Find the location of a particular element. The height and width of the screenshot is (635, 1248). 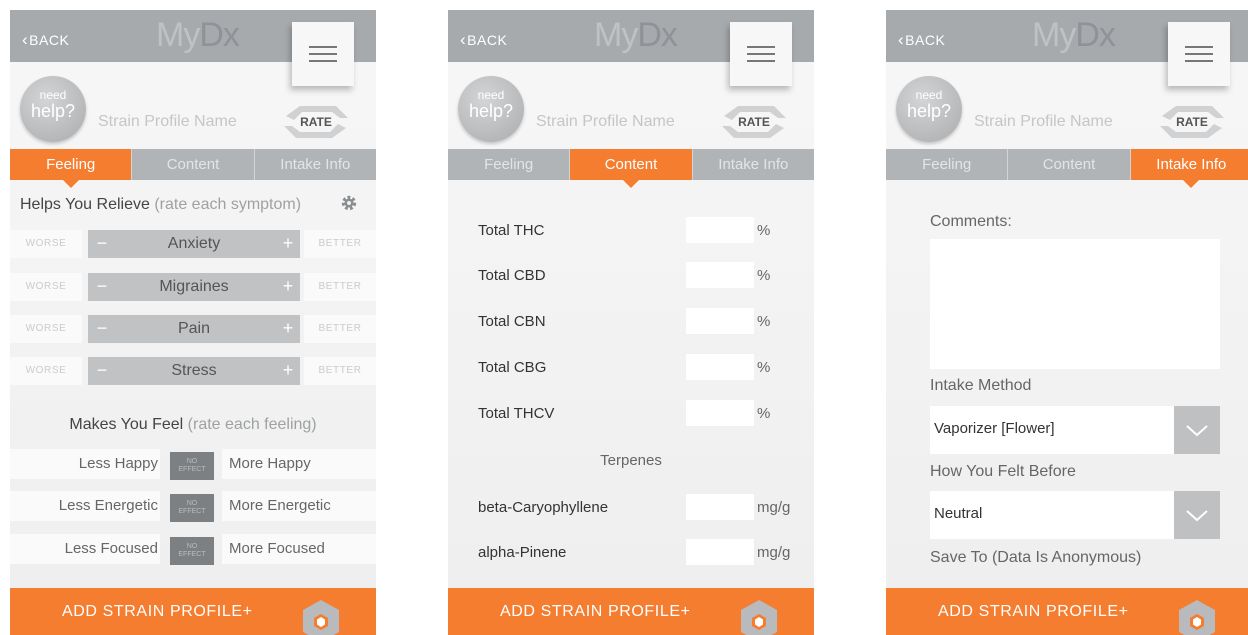

feeling-row-energetic: Less Energetic NO EFFECT More Energetic is located at coordinates (193, 506).